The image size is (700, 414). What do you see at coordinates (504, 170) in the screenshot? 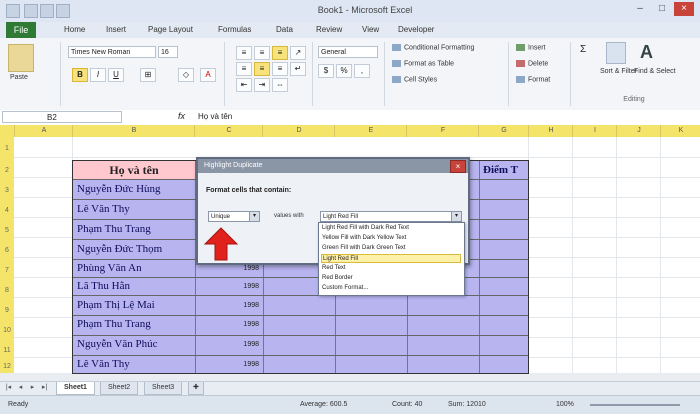
I see `header-diem: Điểm T` at bounding box center [504, 170].